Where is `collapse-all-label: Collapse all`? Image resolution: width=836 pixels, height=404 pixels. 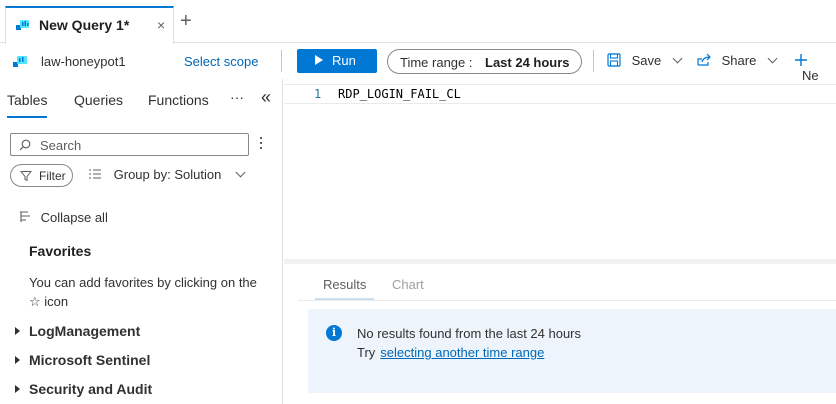
collapse-all-label: Collapse all is located at coordinates (74, 217).